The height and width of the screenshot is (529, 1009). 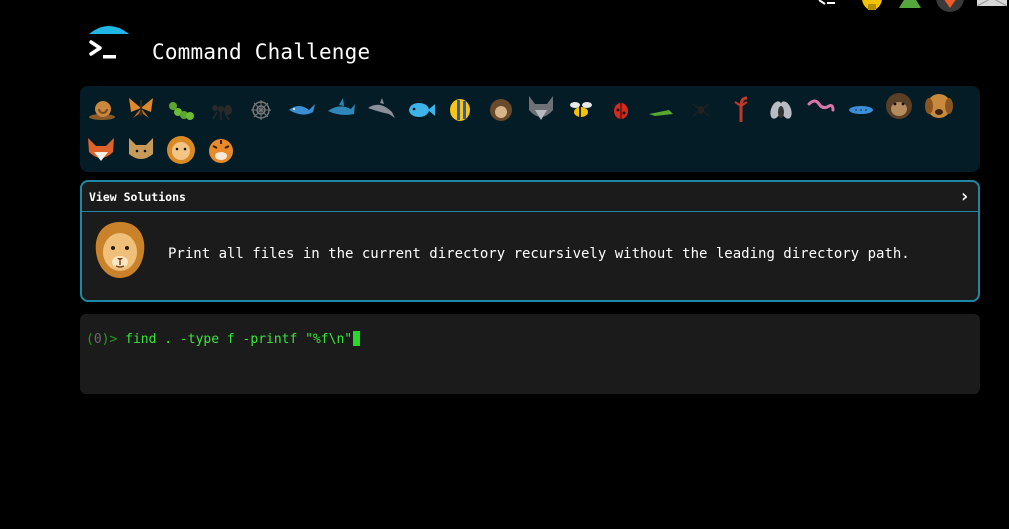 I want to click on spider-web-icon, so click(x=261, y=110).